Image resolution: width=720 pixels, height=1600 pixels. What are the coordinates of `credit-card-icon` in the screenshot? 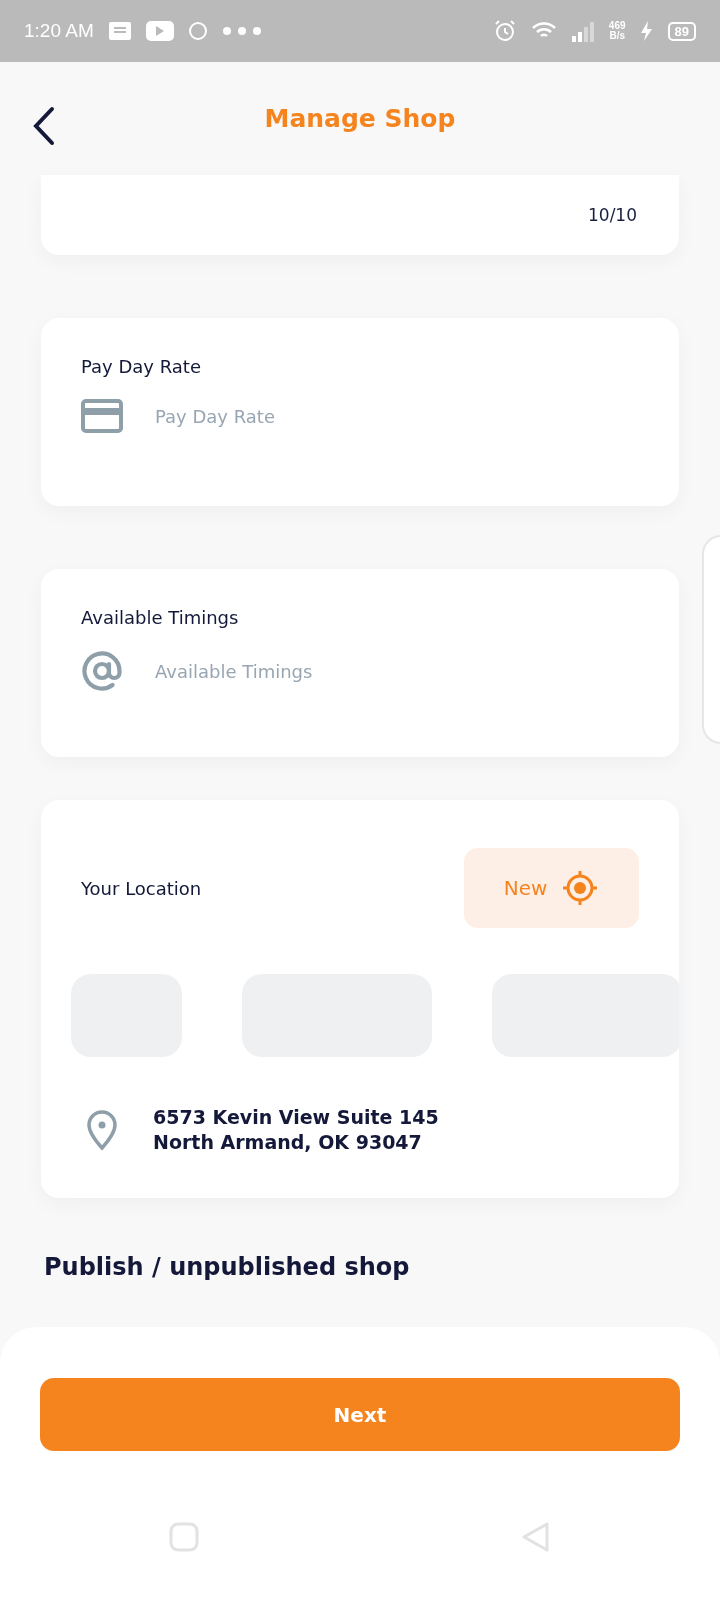 It's located at (102, 416).